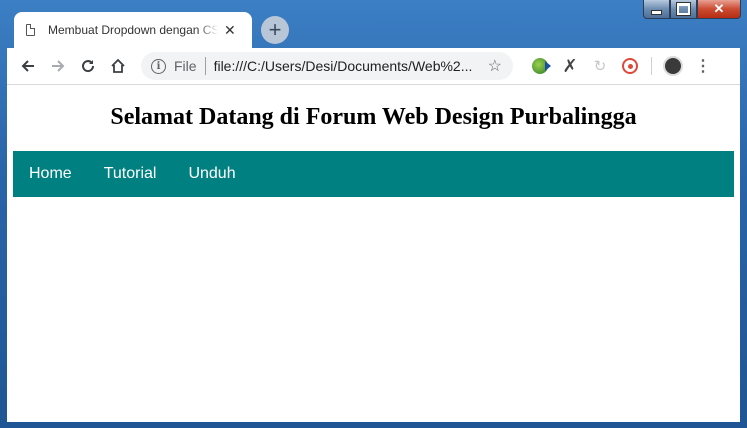  Describe the element at coordinates (570, 66) in the screenshot. I see `x-extension-icon: ✗` at that location.